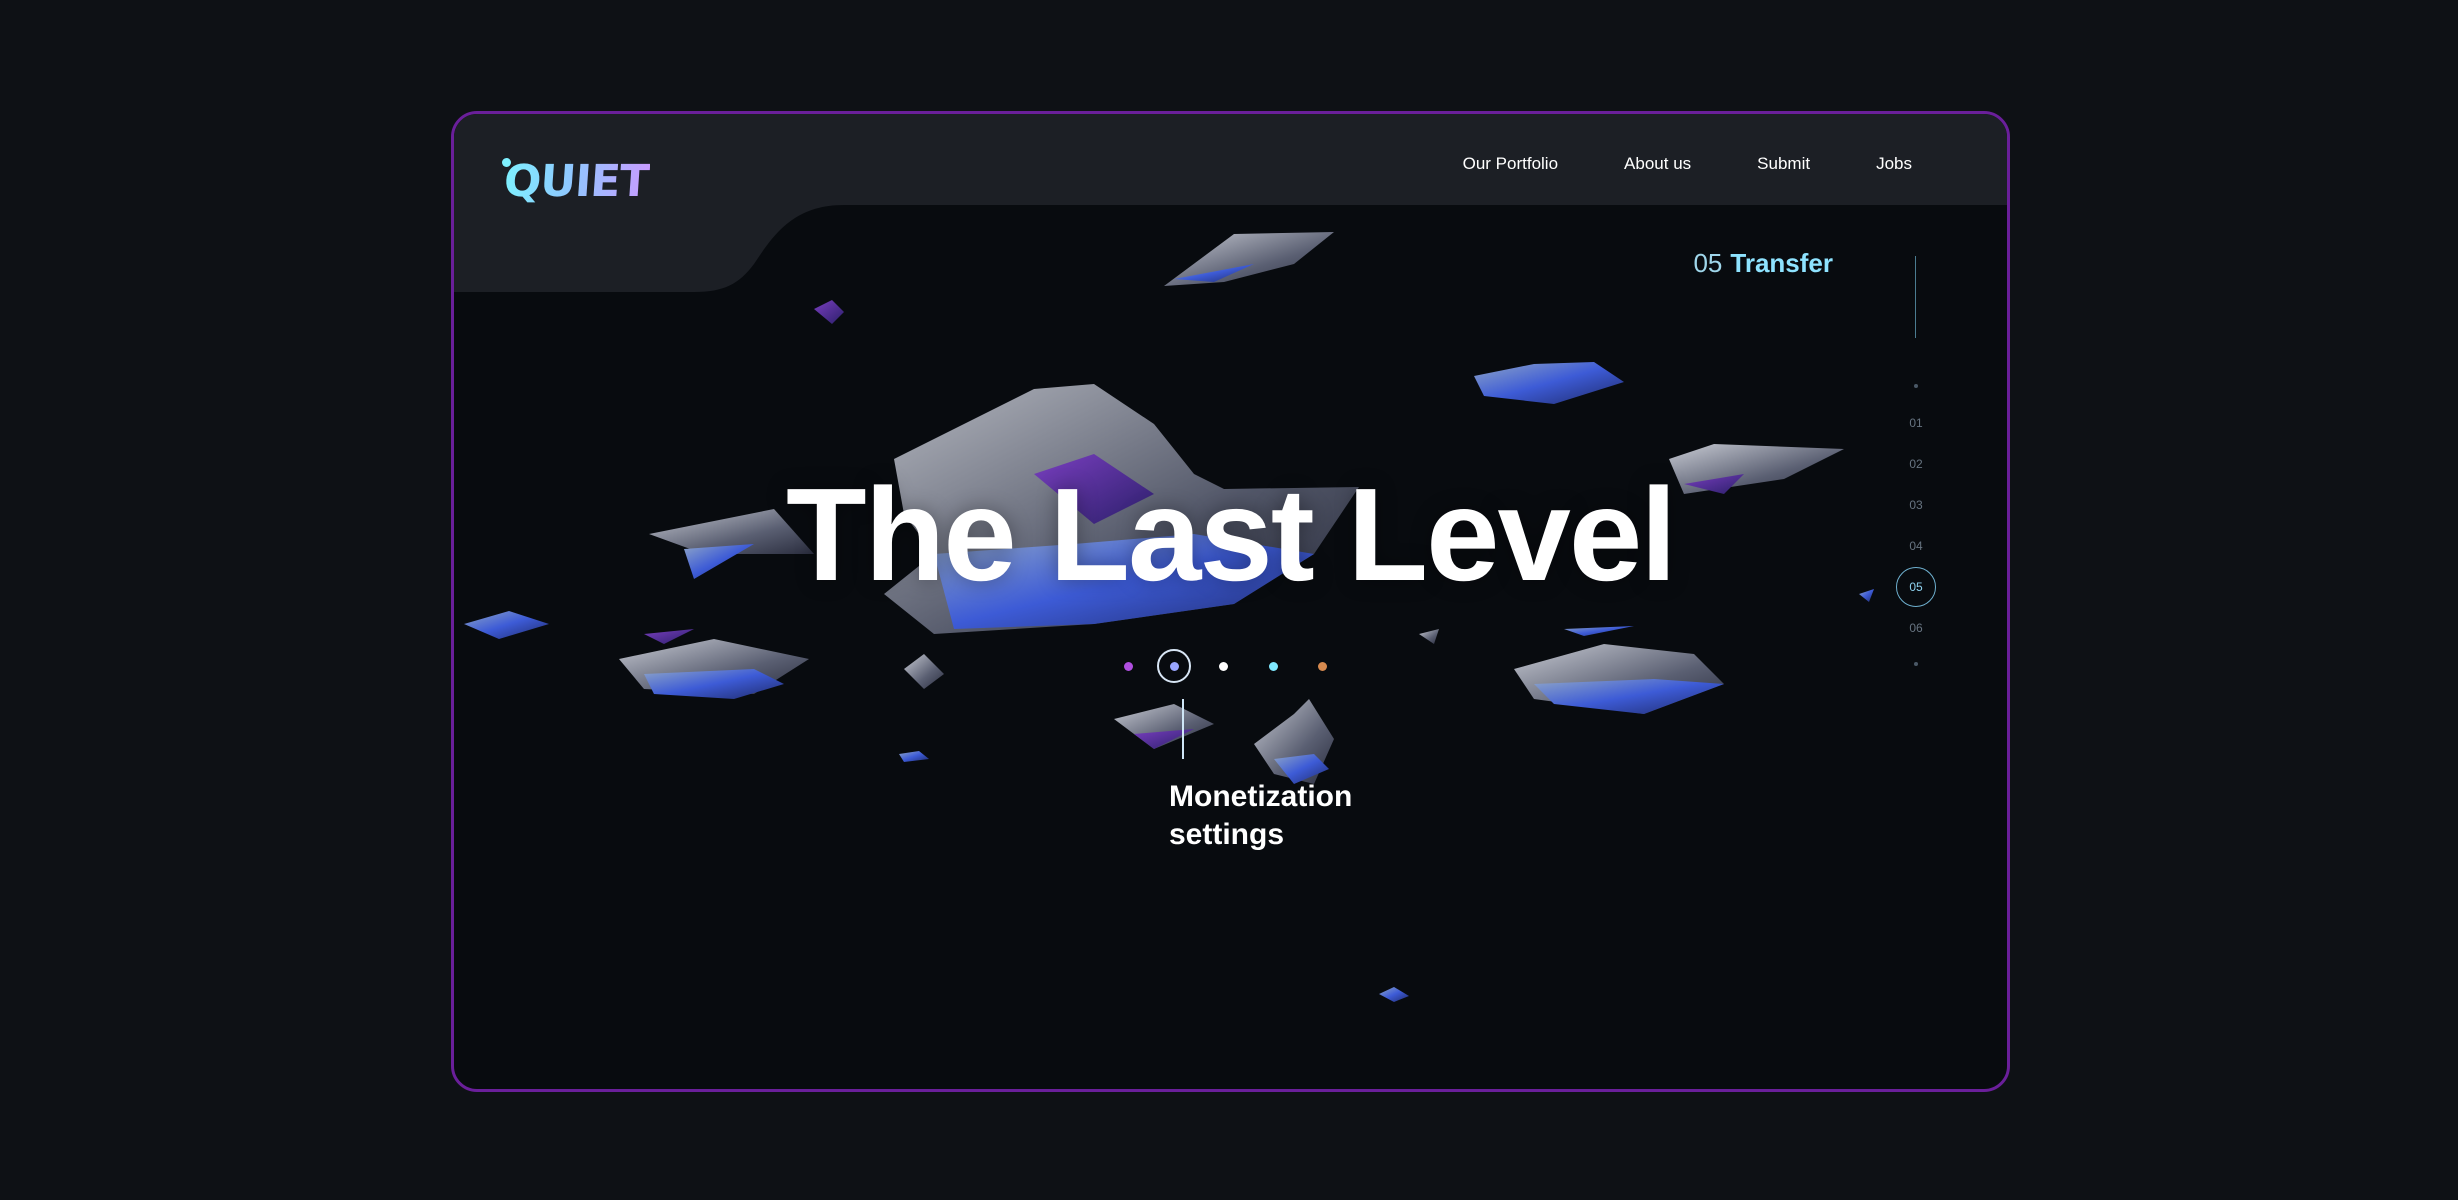 Image resolution: width=2458 pixels, height=1200 pixels. What do you see at coordinates (1916, 664) in the screenshot?
I see `pager-bottom-dot` at bounding box center [1916, 664].